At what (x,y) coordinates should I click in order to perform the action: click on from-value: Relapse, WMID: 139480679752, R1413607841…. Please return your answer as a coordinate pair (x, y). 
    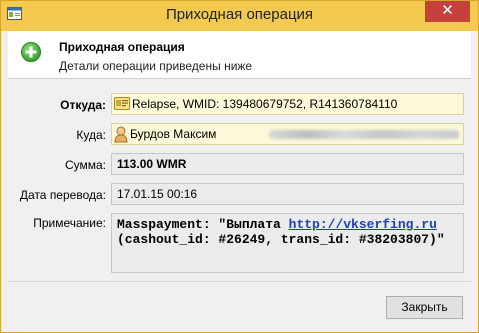
    Looking at the image, I should click on (265, 104).